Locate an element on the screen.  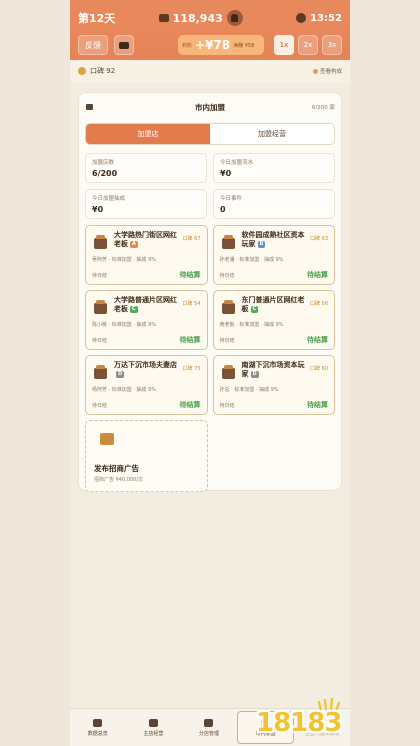
money-value: 118,943 is located at coordinates (197, 18).